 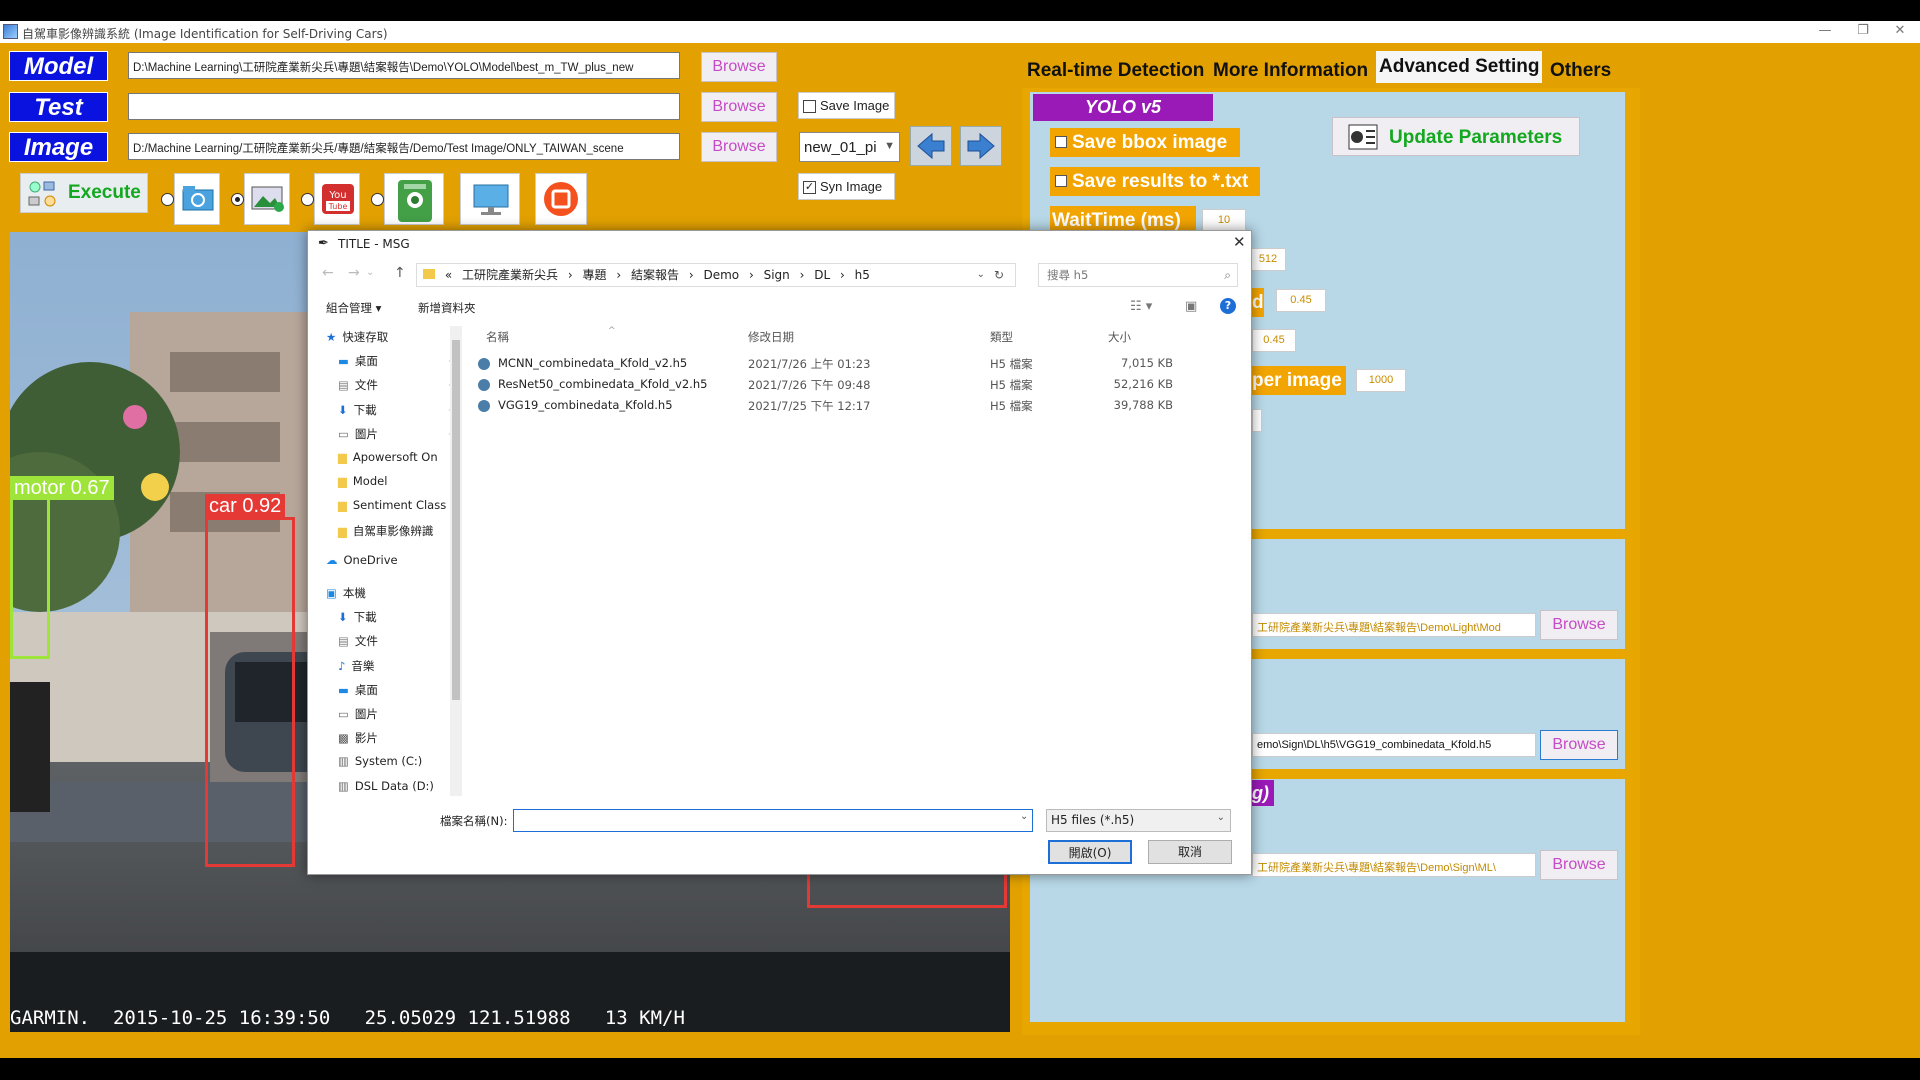 What do you see at coordinates (1579, 745) in the screenshot?
I see `sign-dl-browse-button: Browse` at bounding box center [1579, 745].